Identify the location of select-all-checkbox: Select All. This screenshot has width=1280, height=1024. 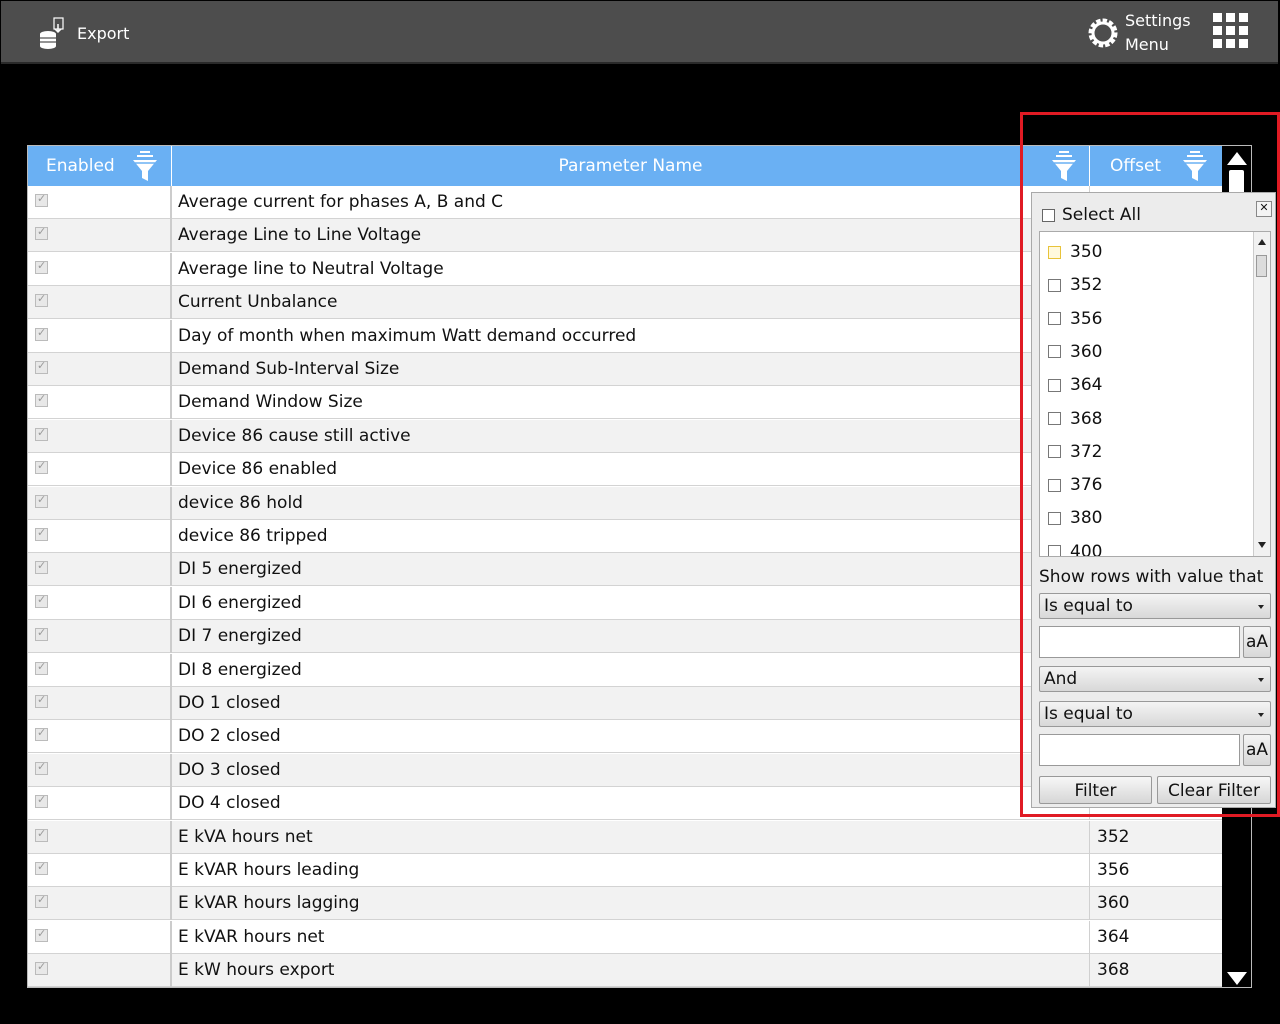
(1091, 215).